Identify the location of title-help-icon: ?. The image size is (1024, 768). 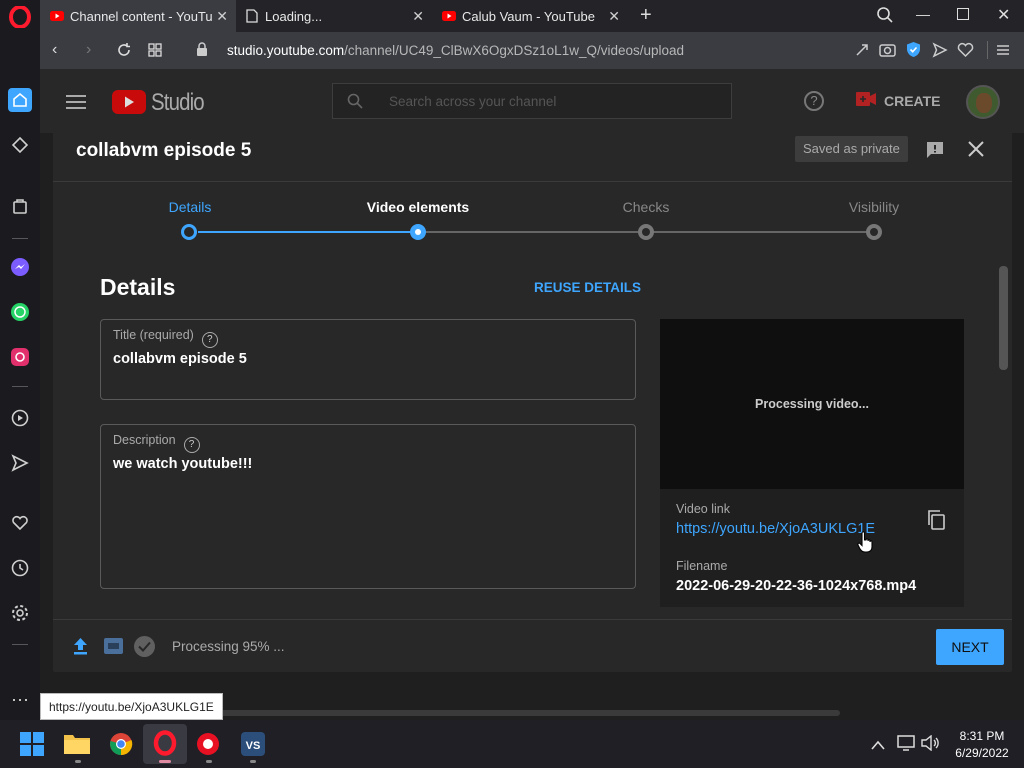
(209, 339).